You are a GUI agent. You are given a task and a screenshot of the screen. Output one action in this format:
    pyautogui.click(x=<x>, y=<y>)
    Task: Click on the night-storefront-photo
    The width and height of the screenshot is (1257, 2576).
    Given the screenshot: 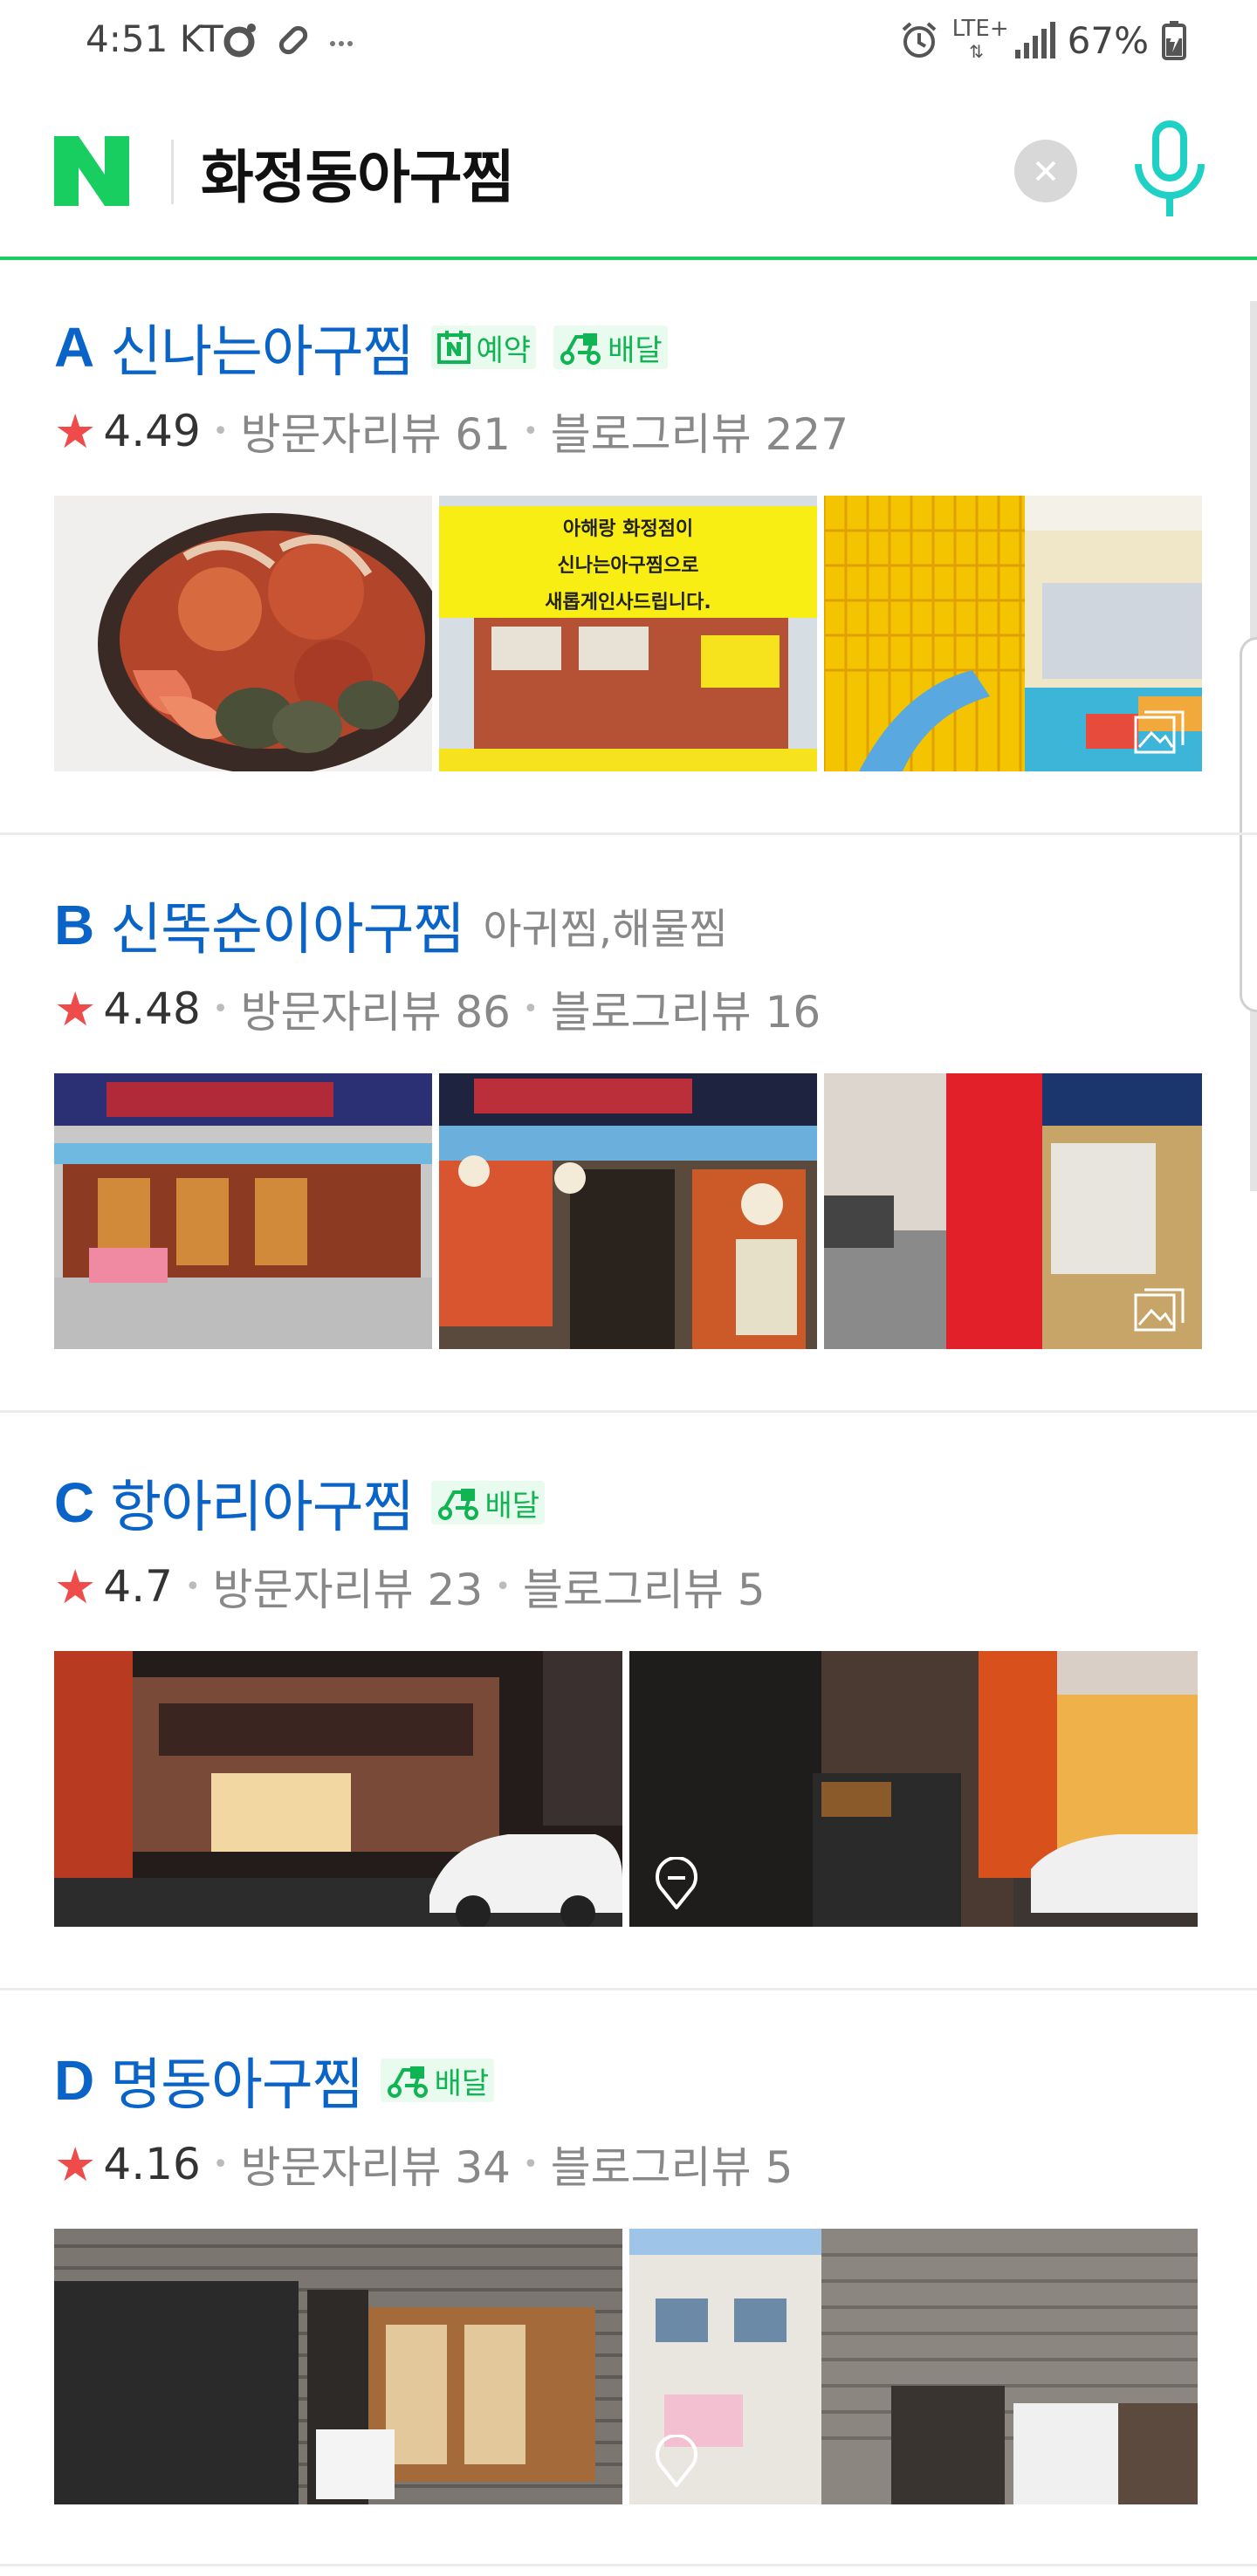 What is the action you would take?
    pyautogui.click(x=338, y=1789)
    